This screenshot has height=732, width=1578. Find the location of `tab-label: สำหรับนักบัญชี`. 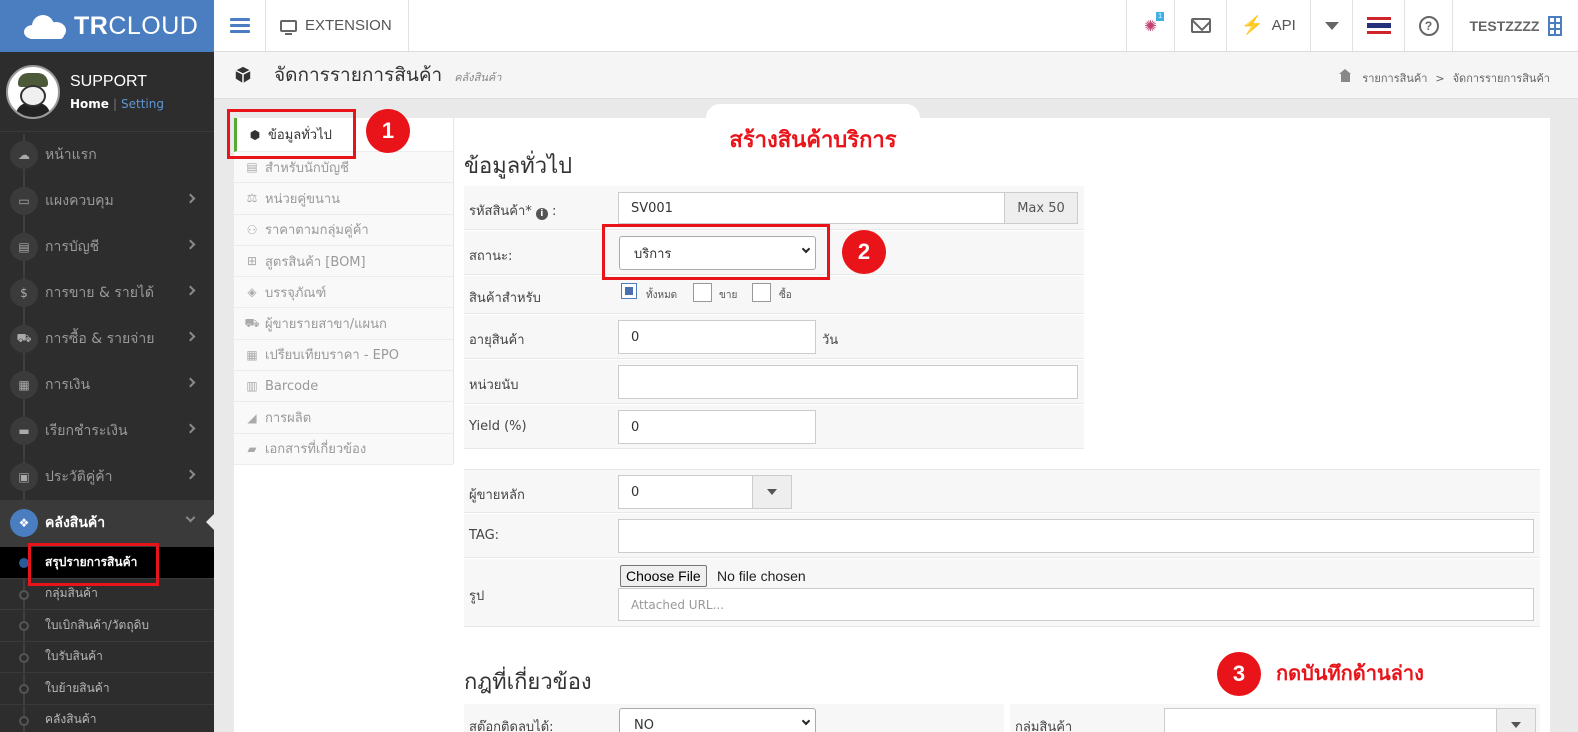

tab-label: สำหรับนักบัญชี is located at coordinates (307, 168).